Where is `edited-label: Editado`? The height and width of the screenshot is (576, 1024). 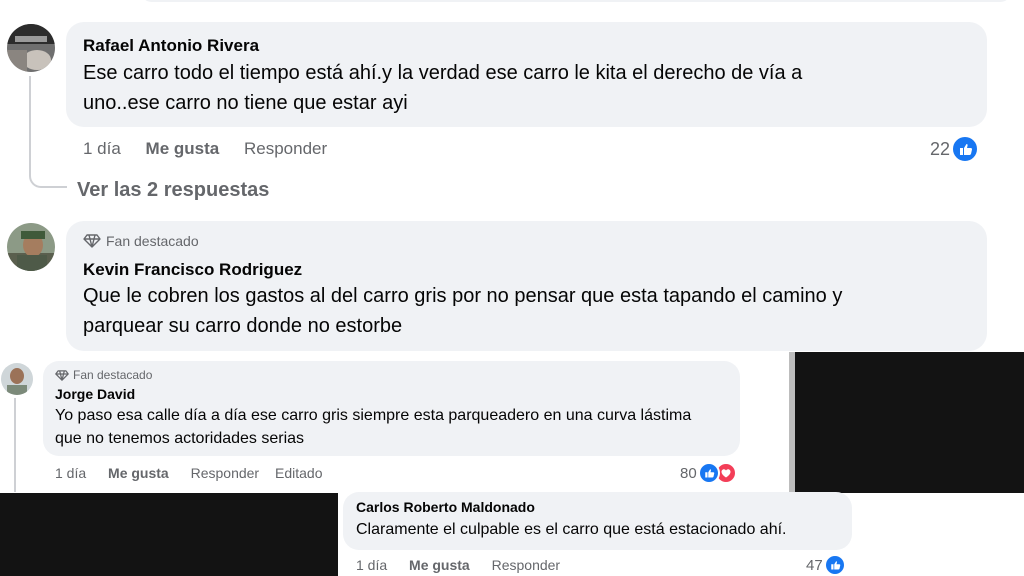
edited-label: Editado is located at coordinates (299, 473).